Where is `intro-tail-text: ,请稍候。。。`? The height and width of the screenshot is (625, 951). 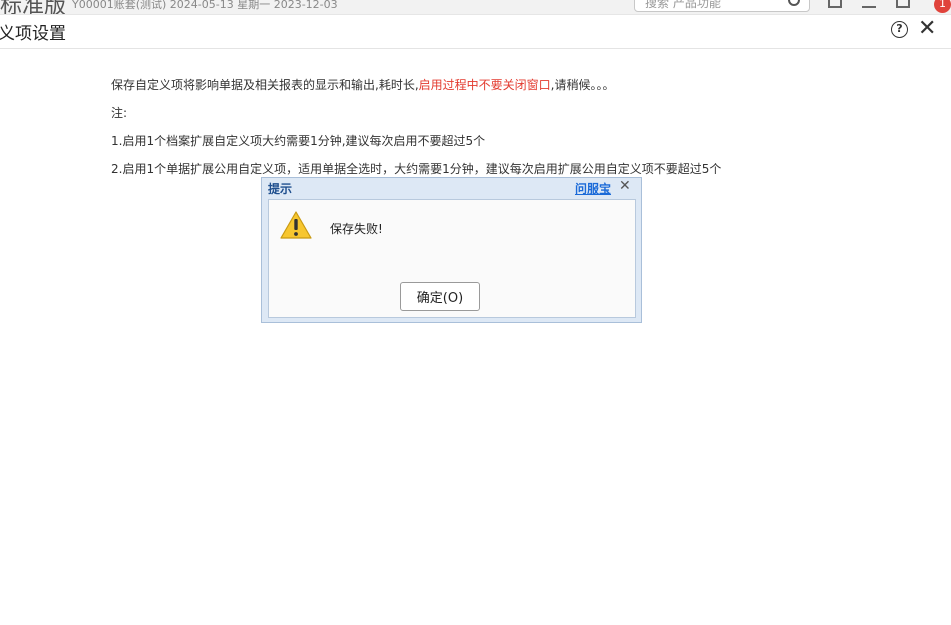
intro-tail-text: ,请稍候。。。 is located at coordinates (582, 85).